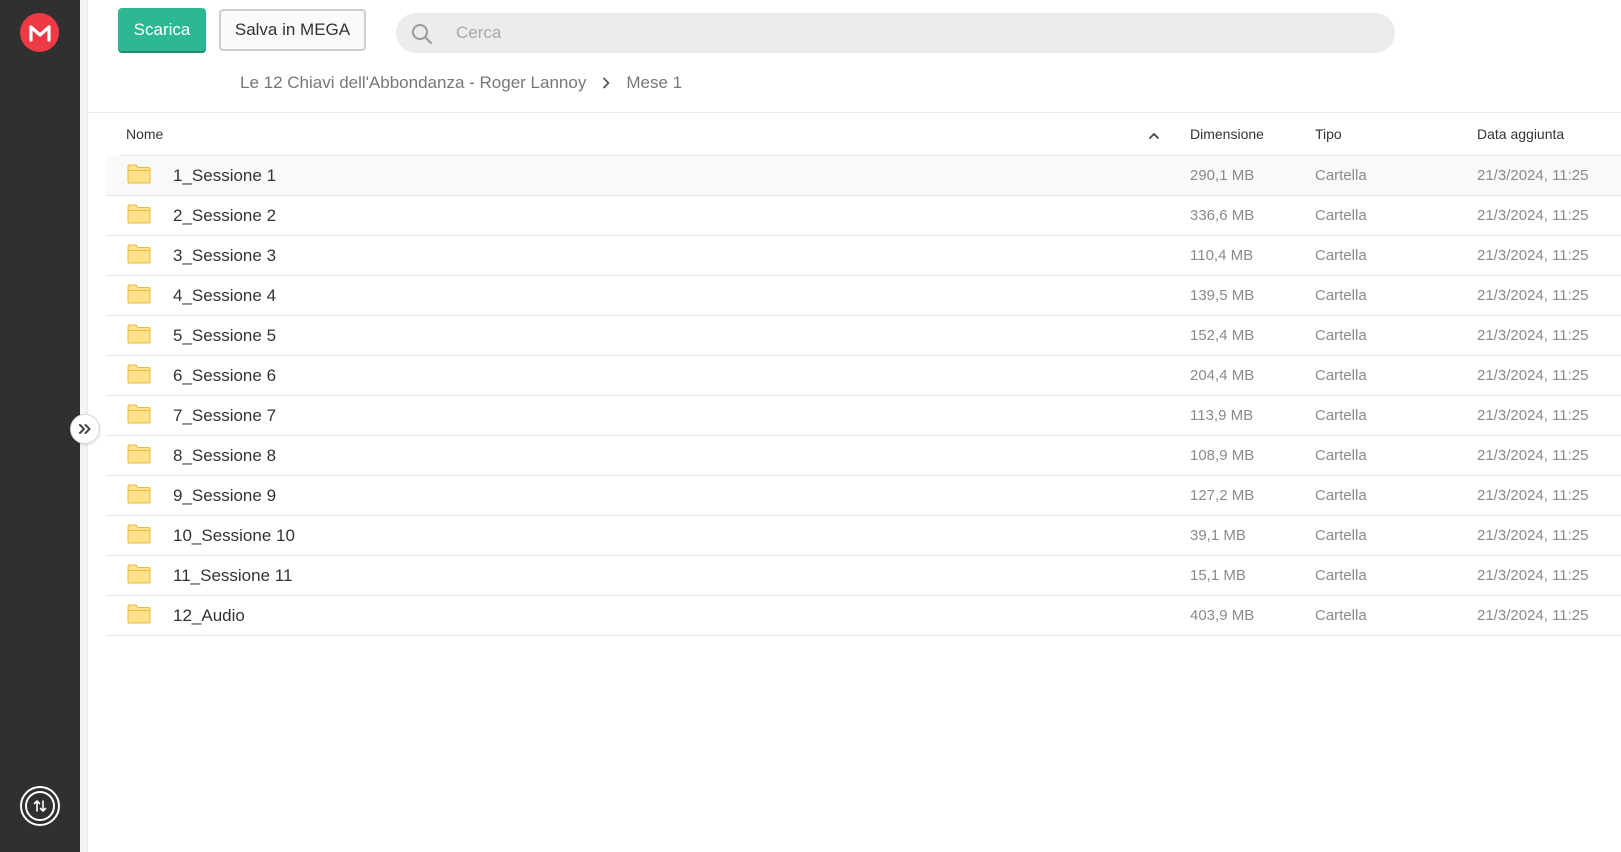  What do you see at coordinates (209, 615) in the screenshot?
I see `row-name: 12_Audio` at bounding box center [209, 615].